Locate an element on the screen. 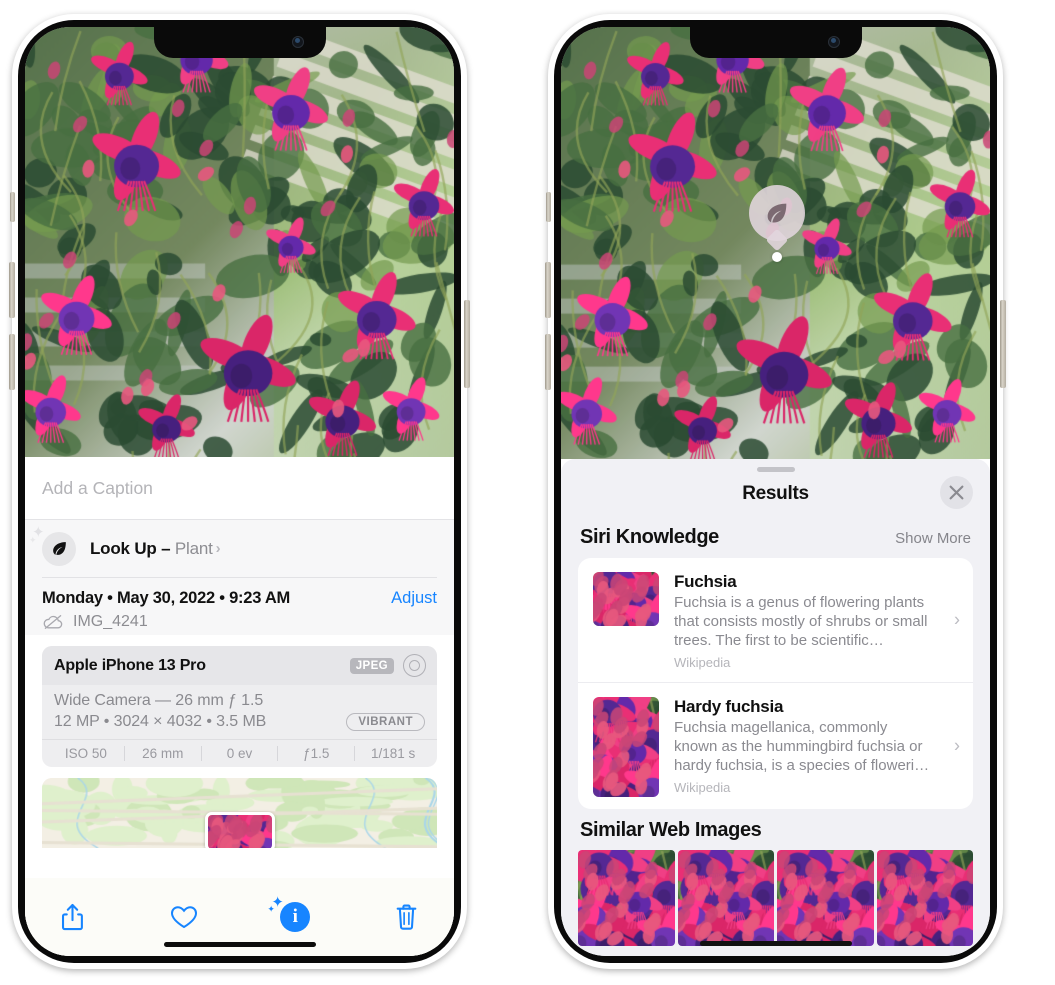  results-header: Results is located at coordinates (775, 494).